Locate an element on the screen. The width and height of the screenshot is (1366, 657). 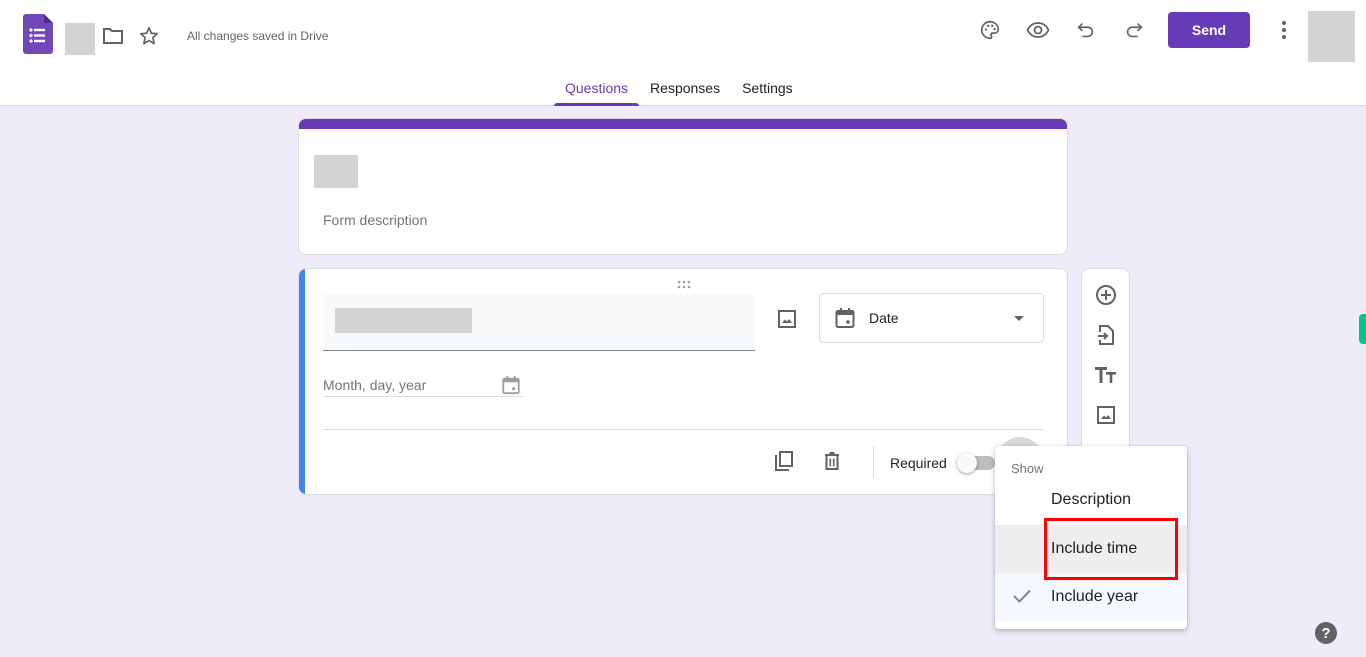
date-placeholder: Month, day, year is located at coordinates (375, 385).